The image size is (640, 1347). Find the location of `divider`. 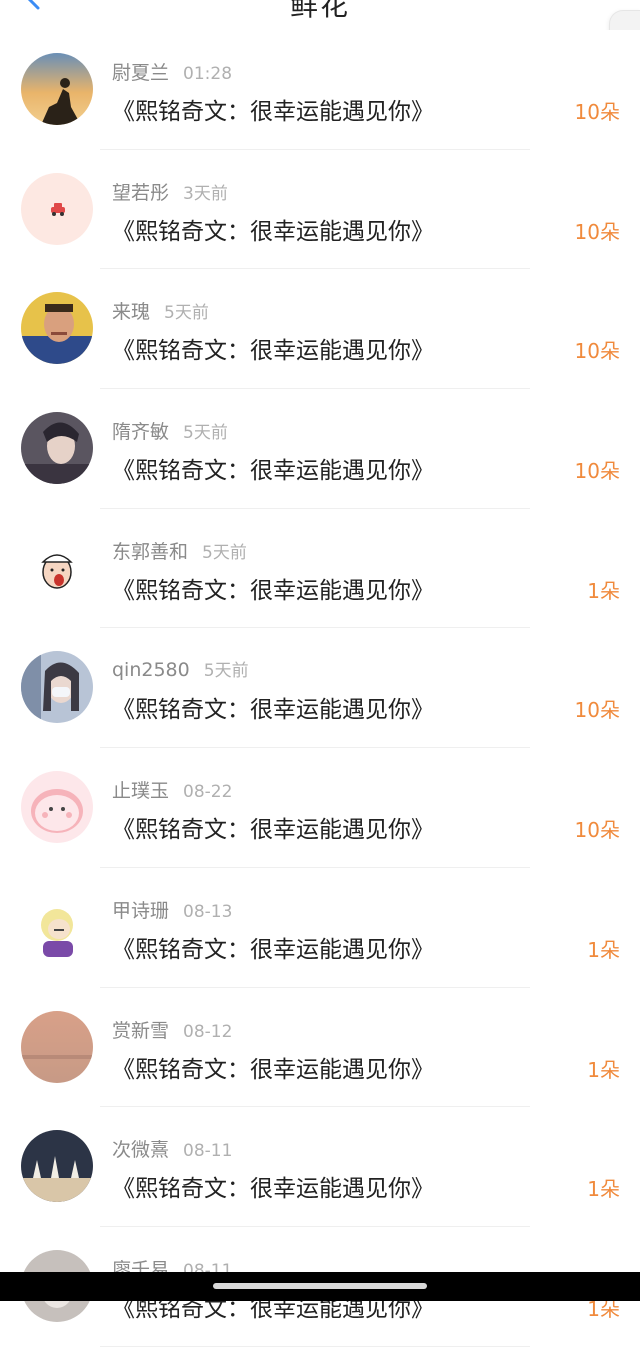

divider is located at coordinates (315, 1346).